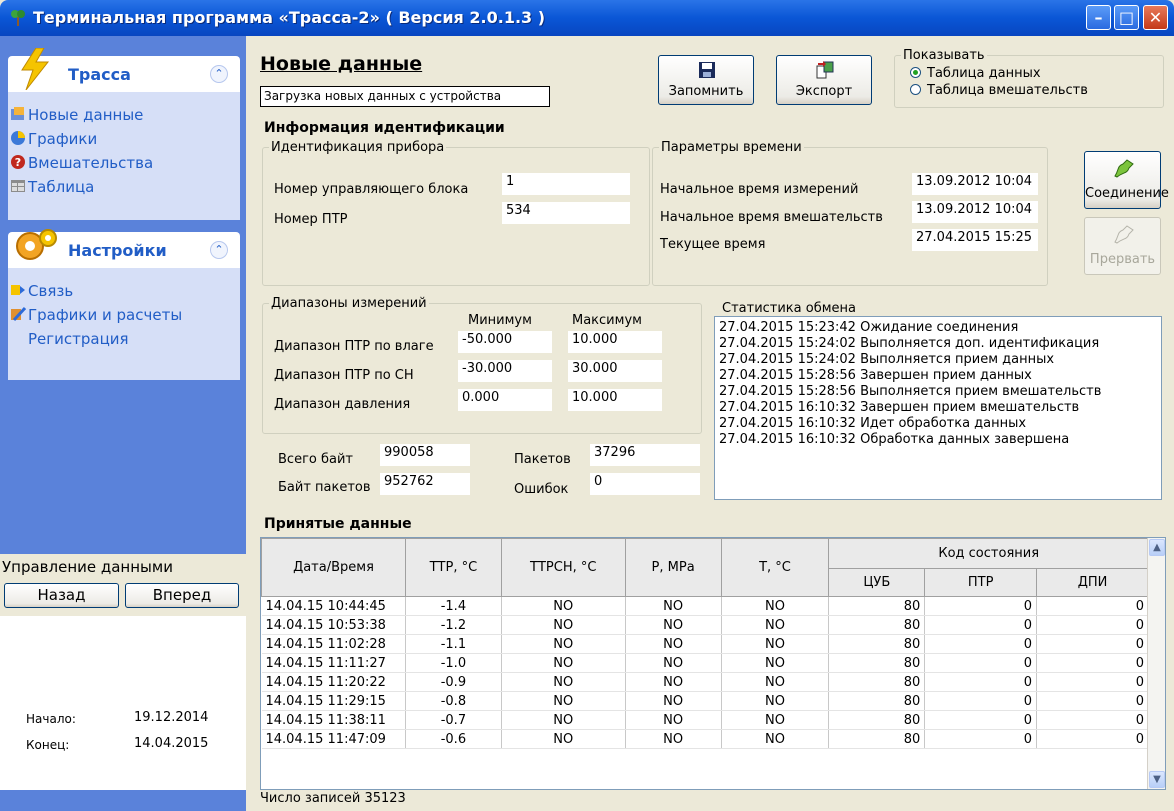 The image size is (1174, 811). What do you see at coordinates (78, 340) in the screenshot?
I see `sidebar-item-registration: Регистрация` at bounding box center [78, 340].